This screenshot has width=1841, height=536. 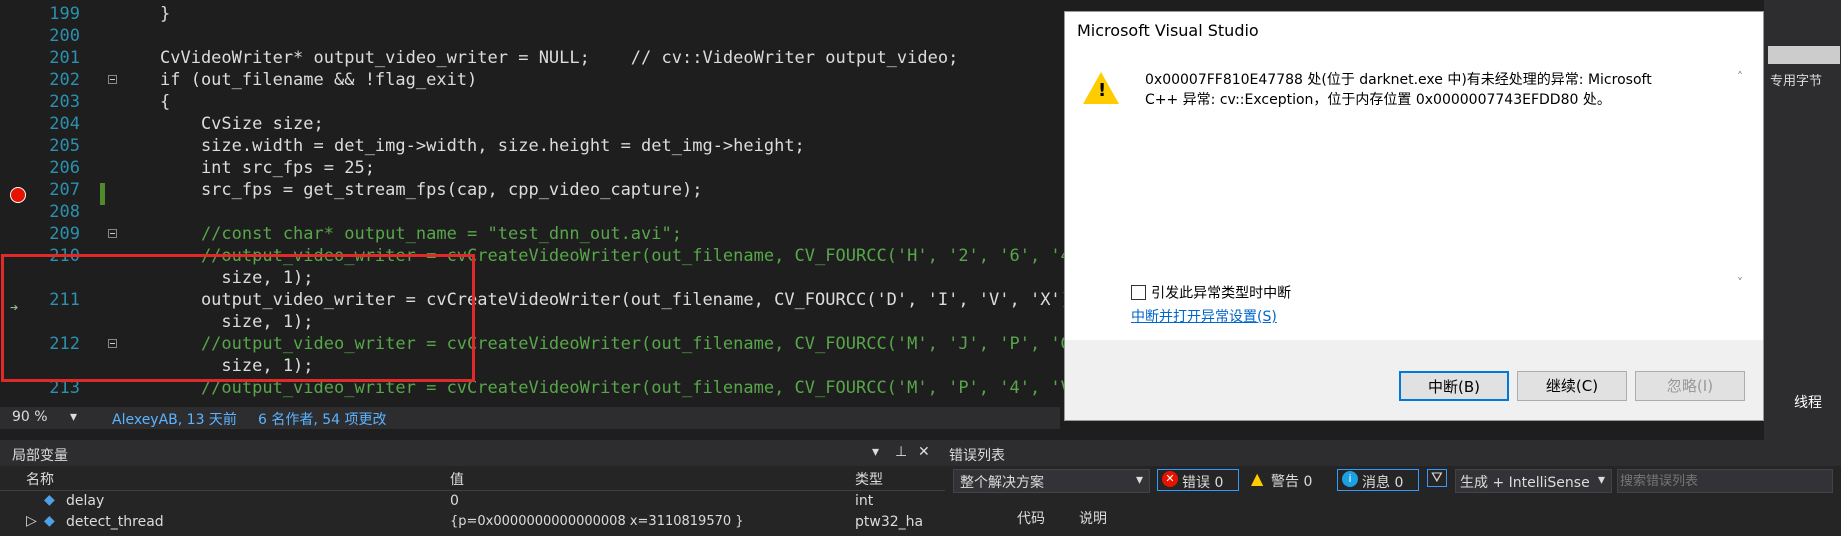 What do you see at coordinates (1690, 386) in the screenshot?
I see `ignore-button: 忽略(I)` at bounding box center [1690, 386].